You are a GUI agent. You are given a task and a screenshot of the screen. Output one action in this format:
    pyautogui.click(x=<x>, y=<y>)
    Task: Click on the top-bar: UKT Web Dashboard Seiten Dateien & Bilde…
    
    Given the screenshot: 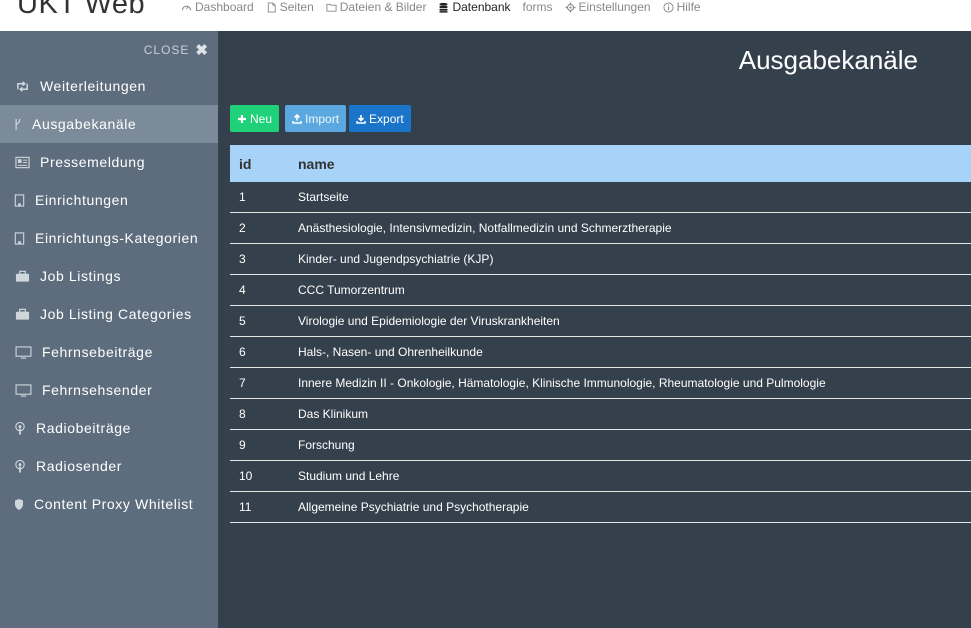 What is the action you would take?
    pyautogui.click(x=485, y=16)
    